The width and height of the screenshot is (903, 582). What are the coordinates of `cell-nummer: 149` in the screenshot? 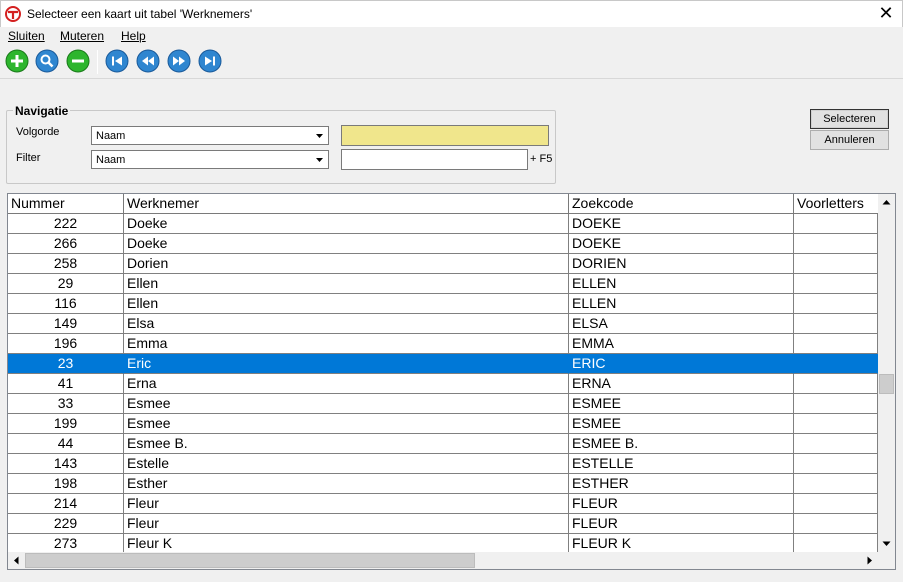 It's located at (66, 324).